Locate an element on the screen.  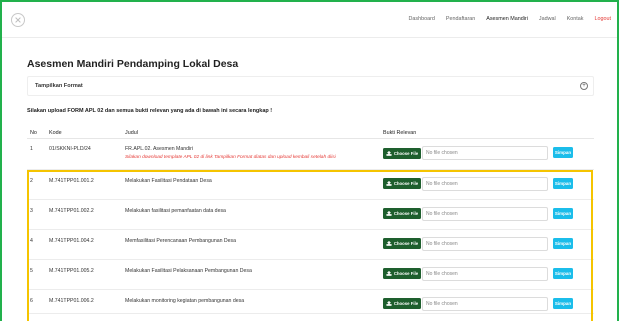
row-kode: M.741TPP01.002.2 is located at coordinates (71, 211).